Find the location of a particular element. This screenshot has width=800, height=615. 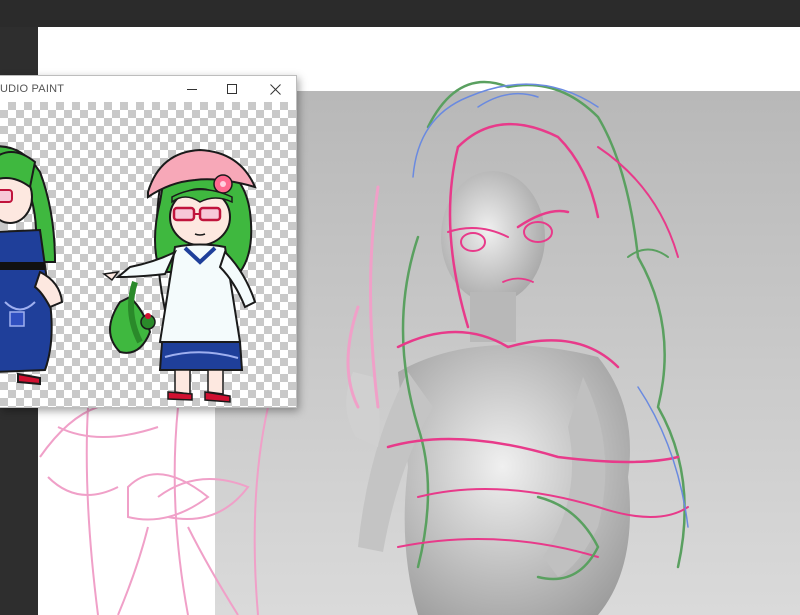

minimize-icon is located at coordinates (192, 89).